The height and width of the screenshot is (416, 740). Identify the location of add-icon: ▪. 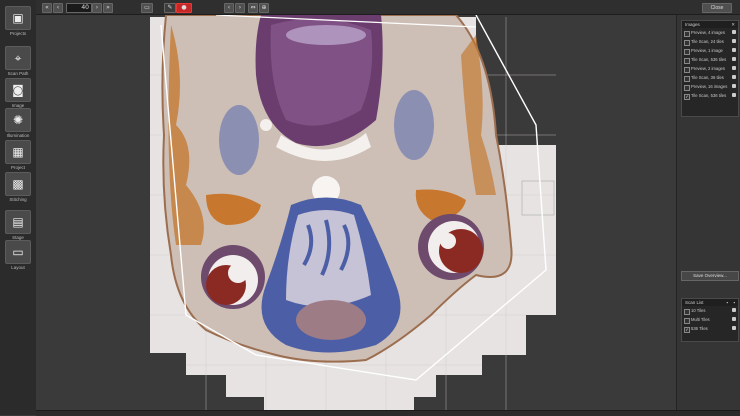
(727, 302).